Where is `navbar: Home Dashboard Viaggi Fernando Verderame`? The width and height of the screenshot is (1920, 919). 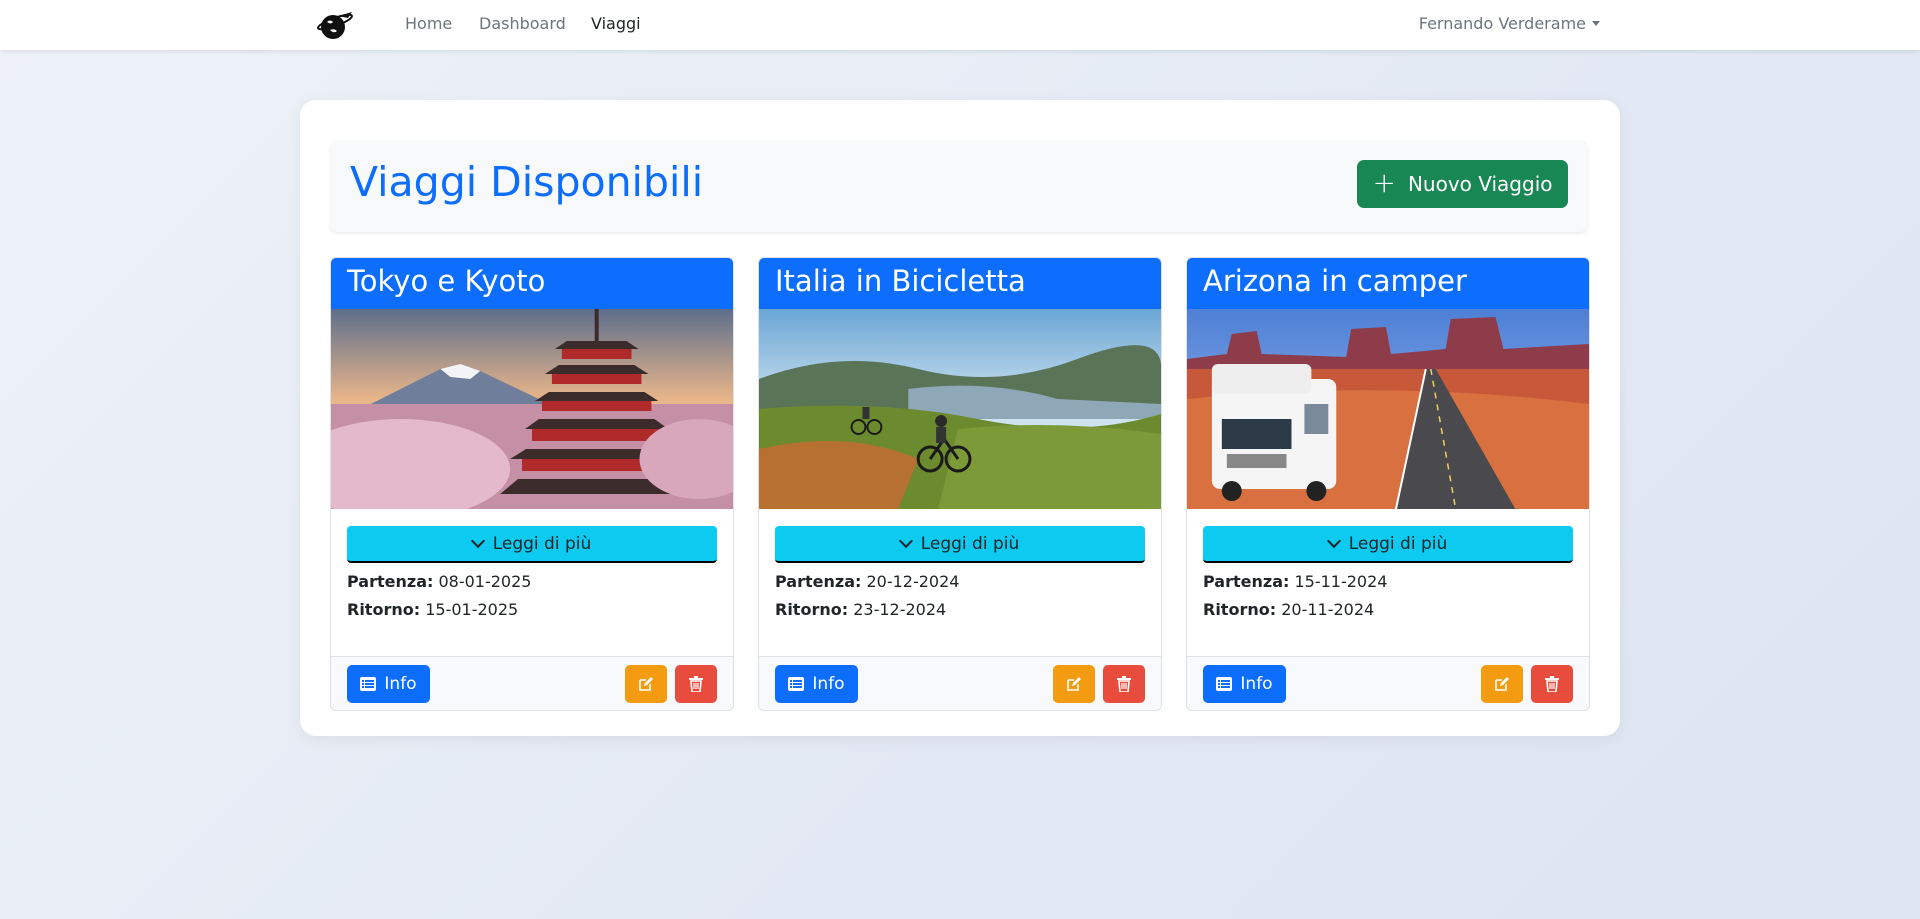 navbar: Home Dashboard Viaggi Fernando Verderame is located at coordinates (960, 25).